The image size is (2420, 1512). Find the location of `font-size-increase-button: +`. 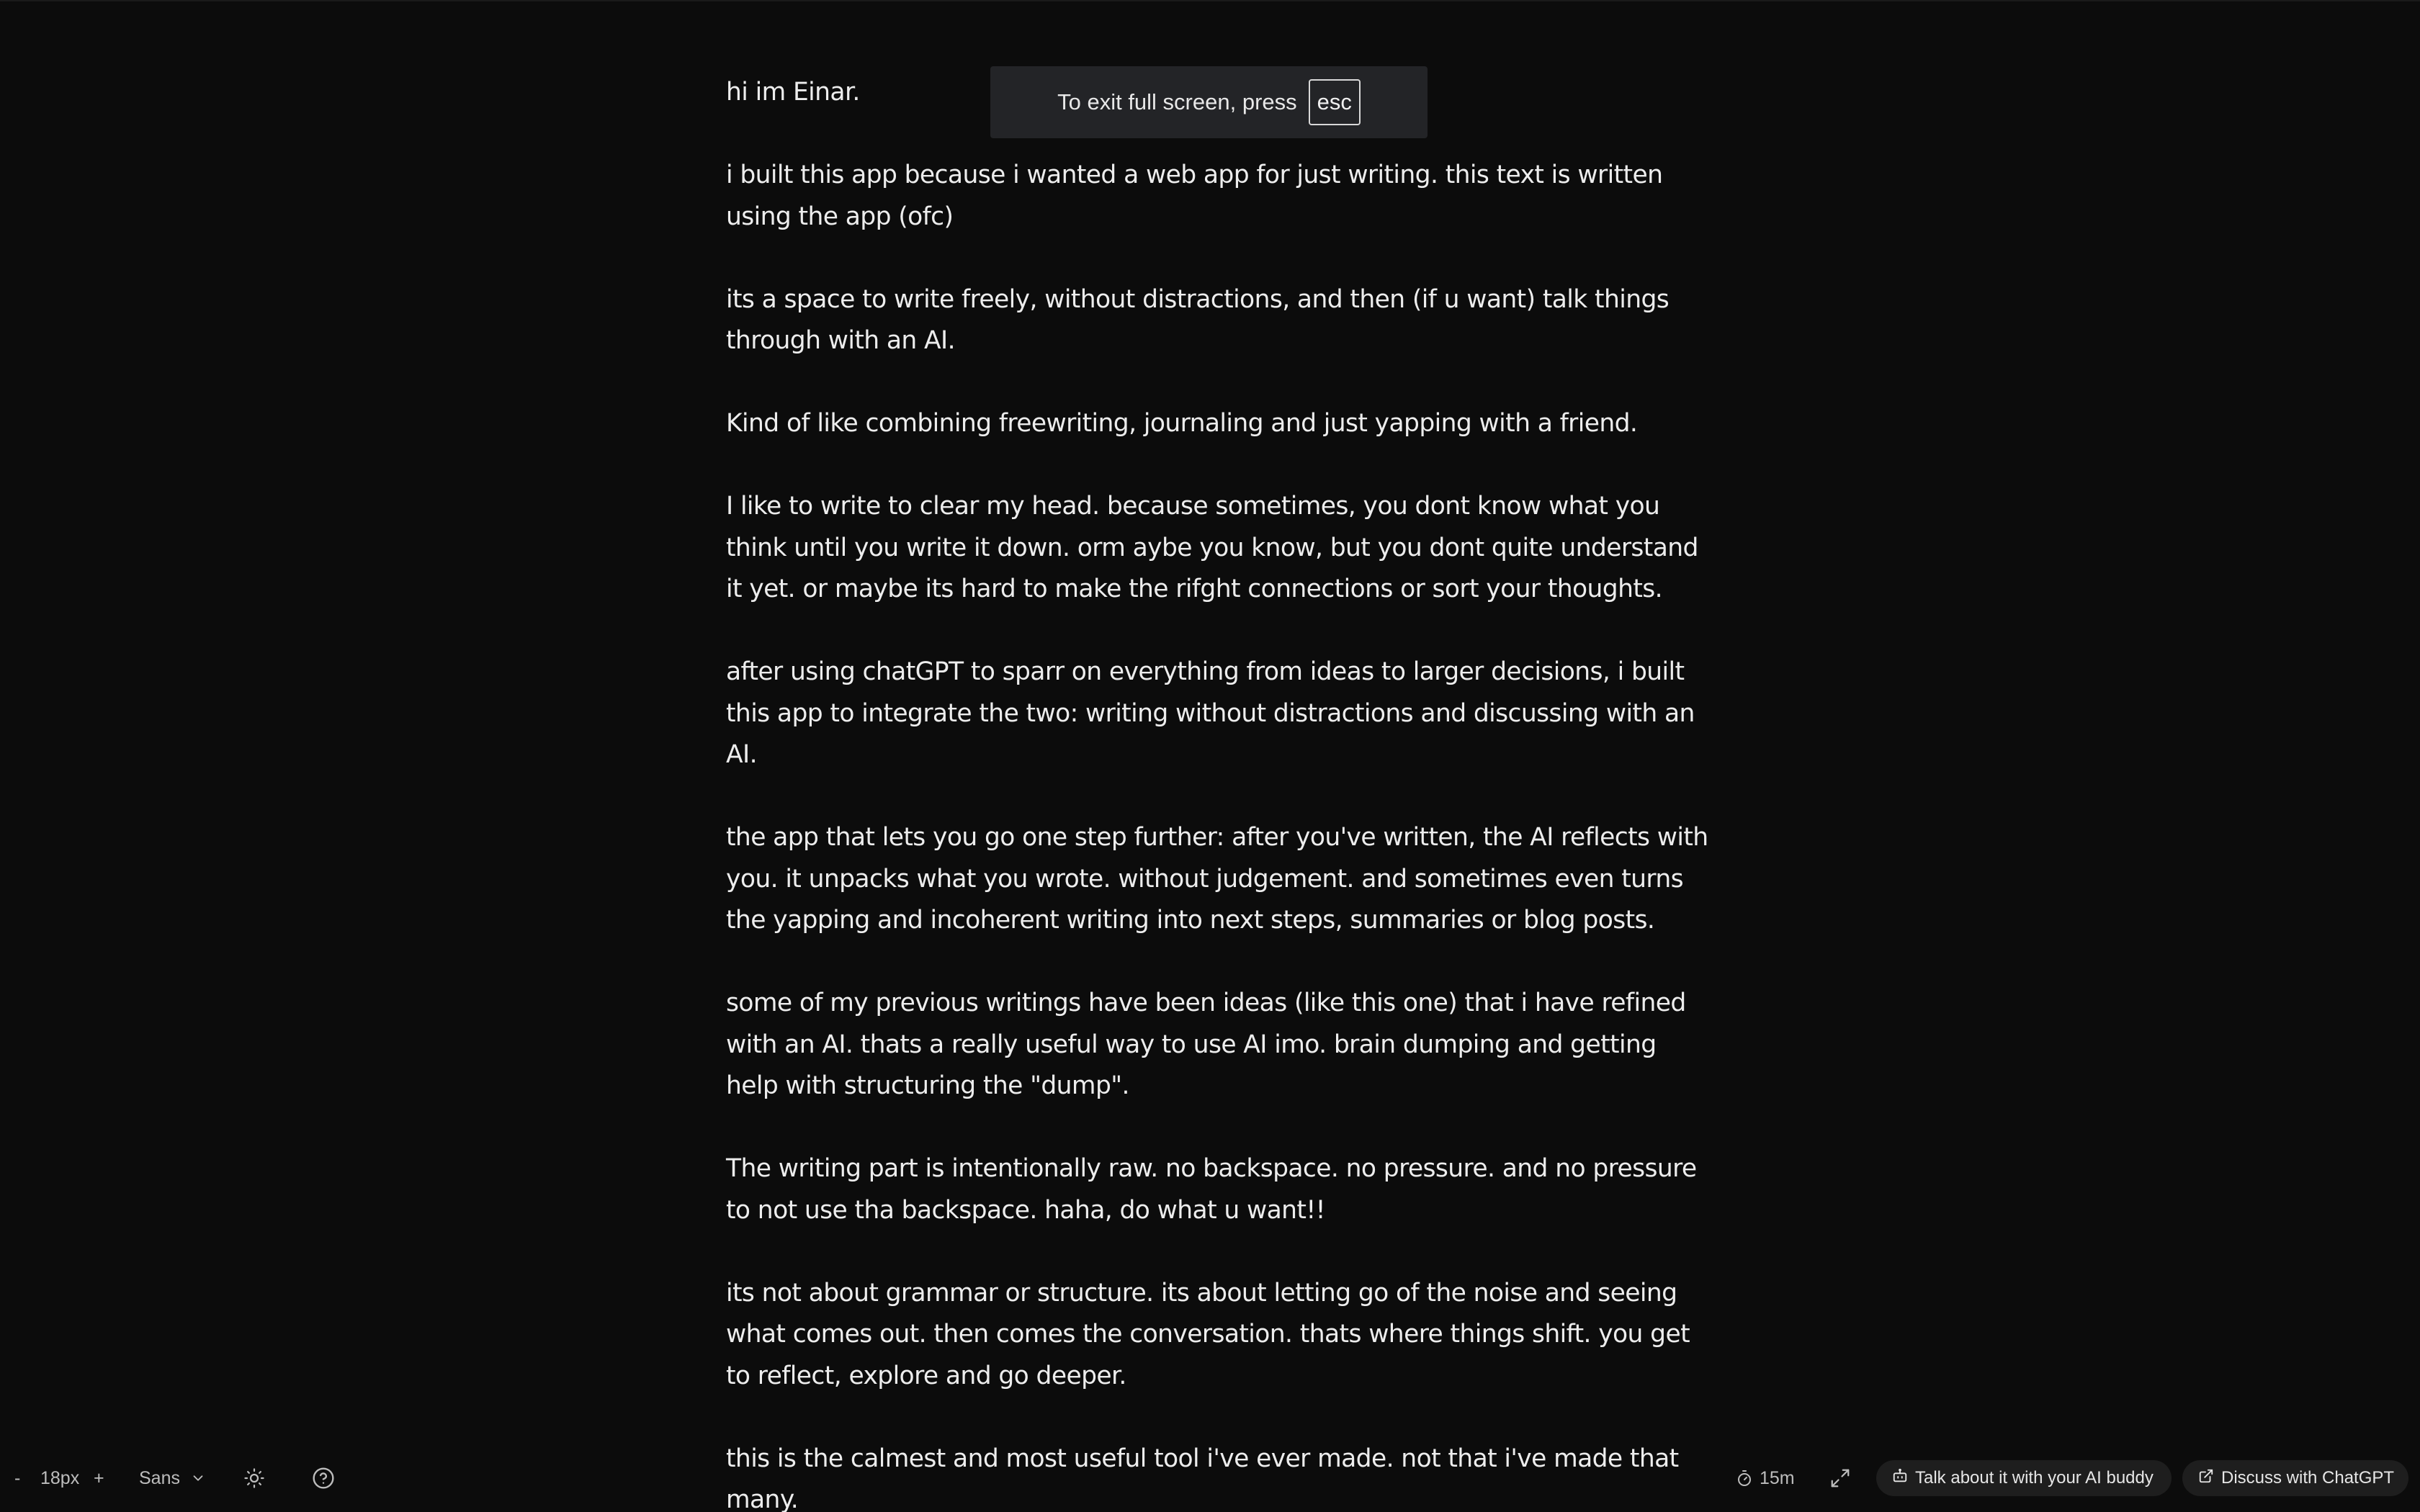

font-size-increase-button: + is located at coordinates (99, 1478).